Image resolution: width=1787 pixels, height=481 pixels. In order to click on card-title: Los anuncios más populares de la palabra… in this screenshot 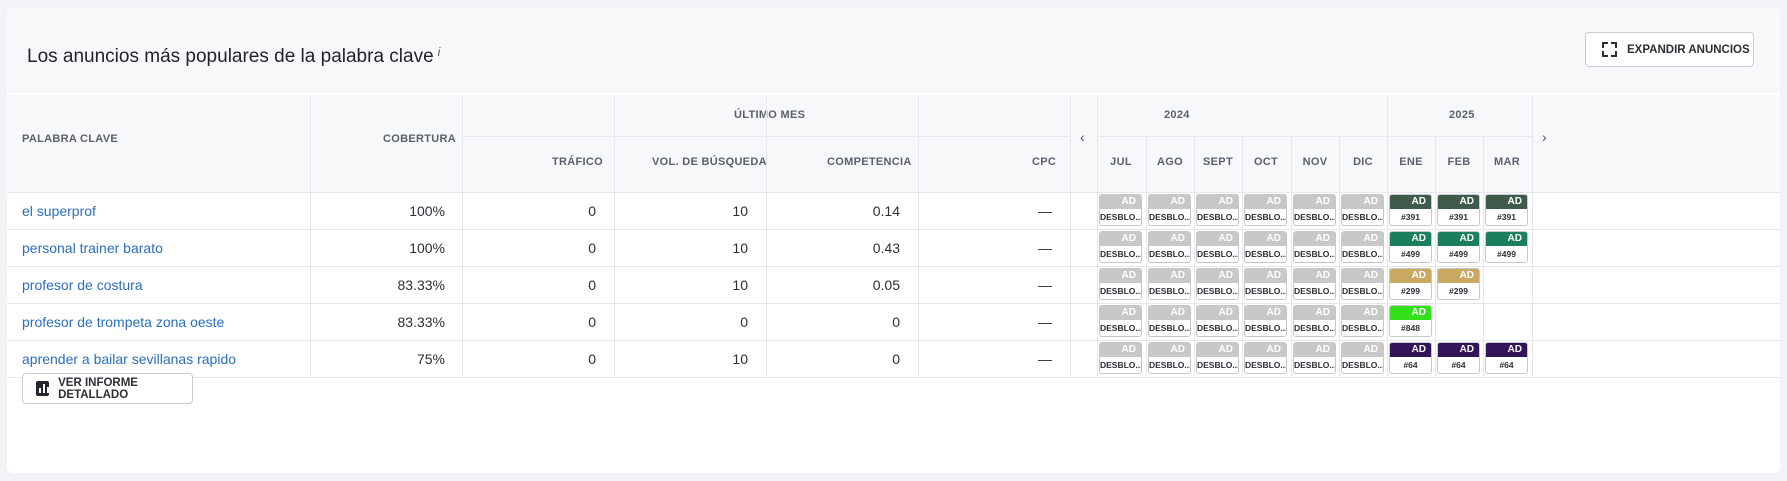, I will do `click(234, 56)`.